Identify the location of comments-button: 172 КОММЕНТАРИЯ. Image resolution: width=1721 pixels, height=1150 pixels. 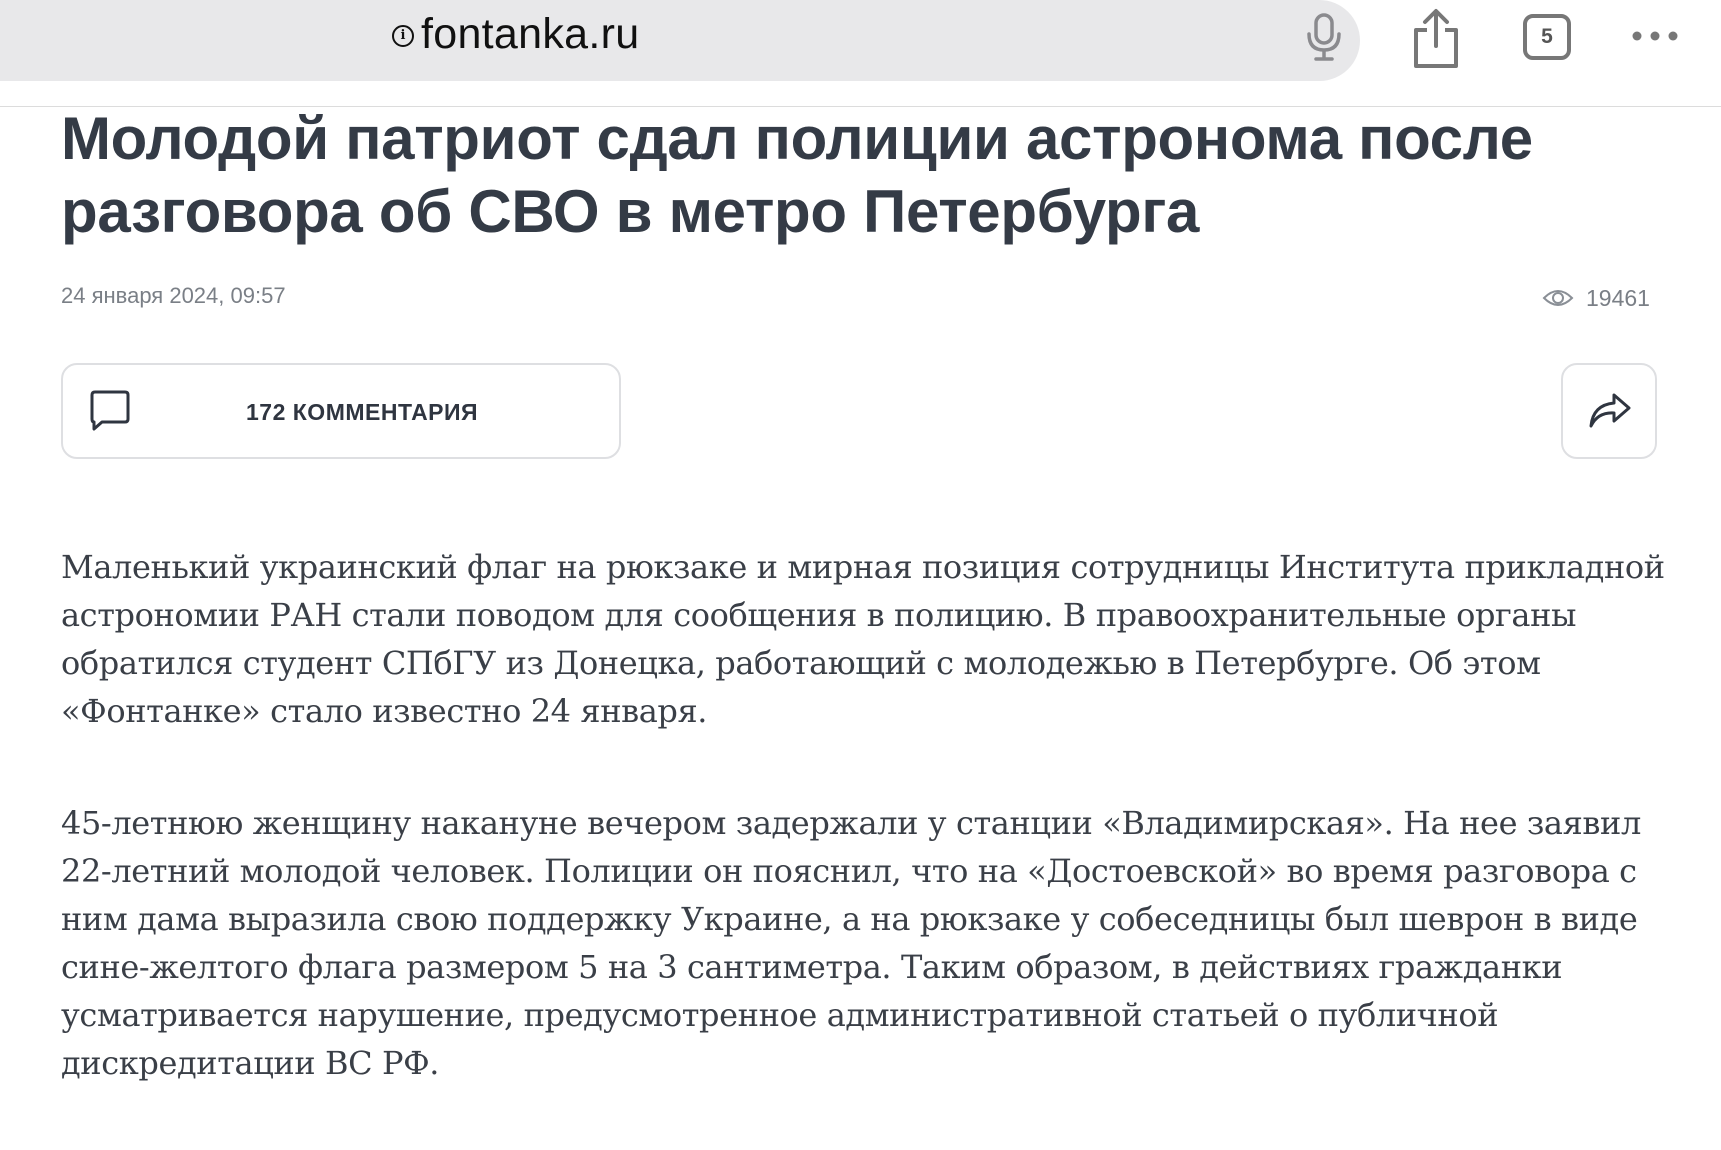
(341, 411).